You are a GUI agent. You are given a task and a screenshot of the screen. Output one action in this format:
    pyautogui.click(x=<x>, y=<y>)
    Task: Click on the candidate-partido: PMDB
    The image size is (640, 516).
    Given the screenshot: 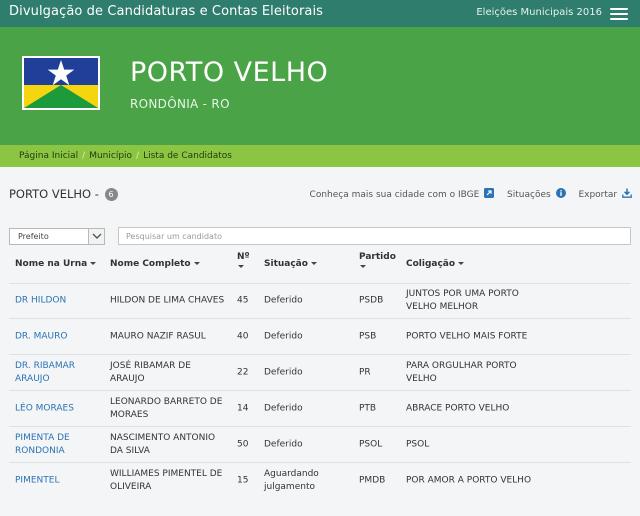 What is the action you would take?
    pyautogui.click(x=372, y=480)
    